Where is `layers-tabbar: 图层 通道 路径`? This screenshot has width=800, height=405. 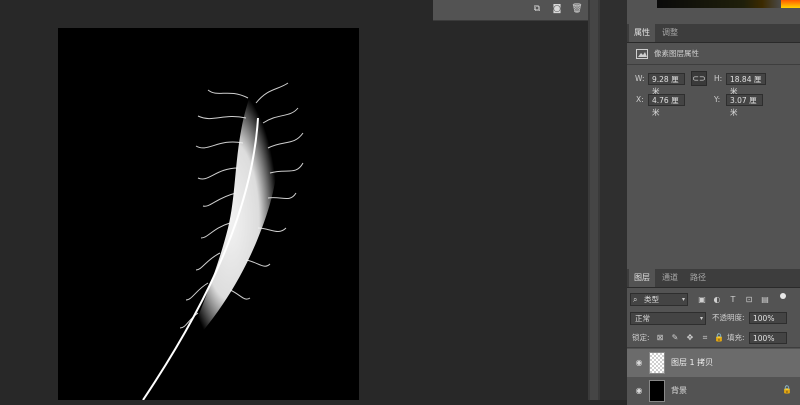 layers-tabbar: 图层 通道 路径 is located at coordinates (713, 278).